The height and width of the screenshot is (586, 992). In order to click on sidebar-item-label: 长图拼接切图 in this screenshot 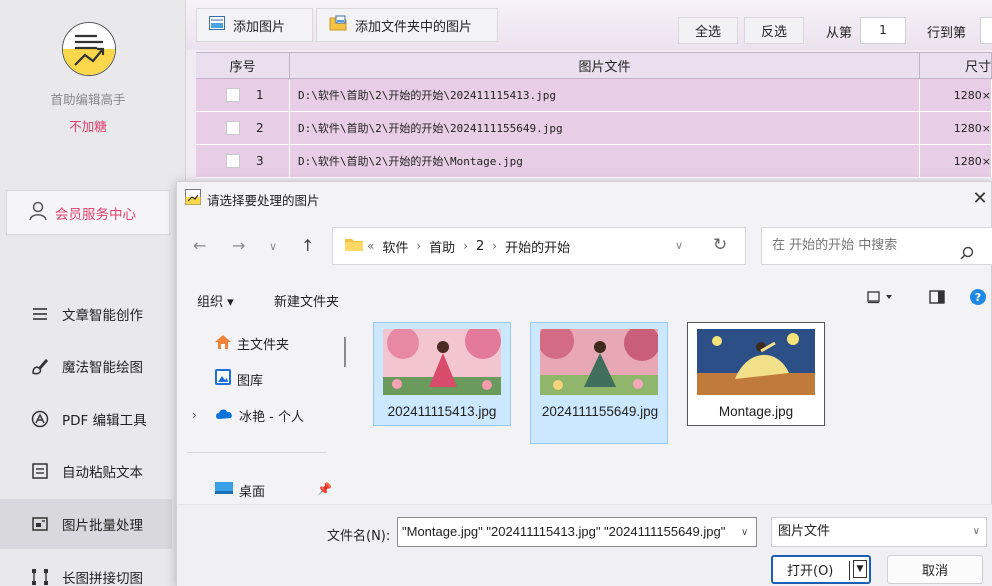, I will do `click(102, 578)`.